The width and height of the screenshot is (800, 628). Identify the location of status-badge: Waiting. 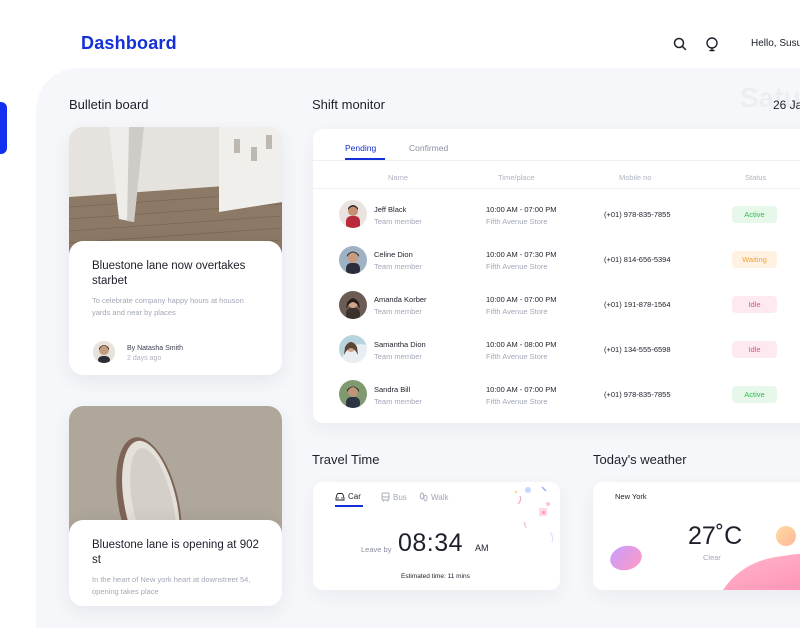
(754, 259).